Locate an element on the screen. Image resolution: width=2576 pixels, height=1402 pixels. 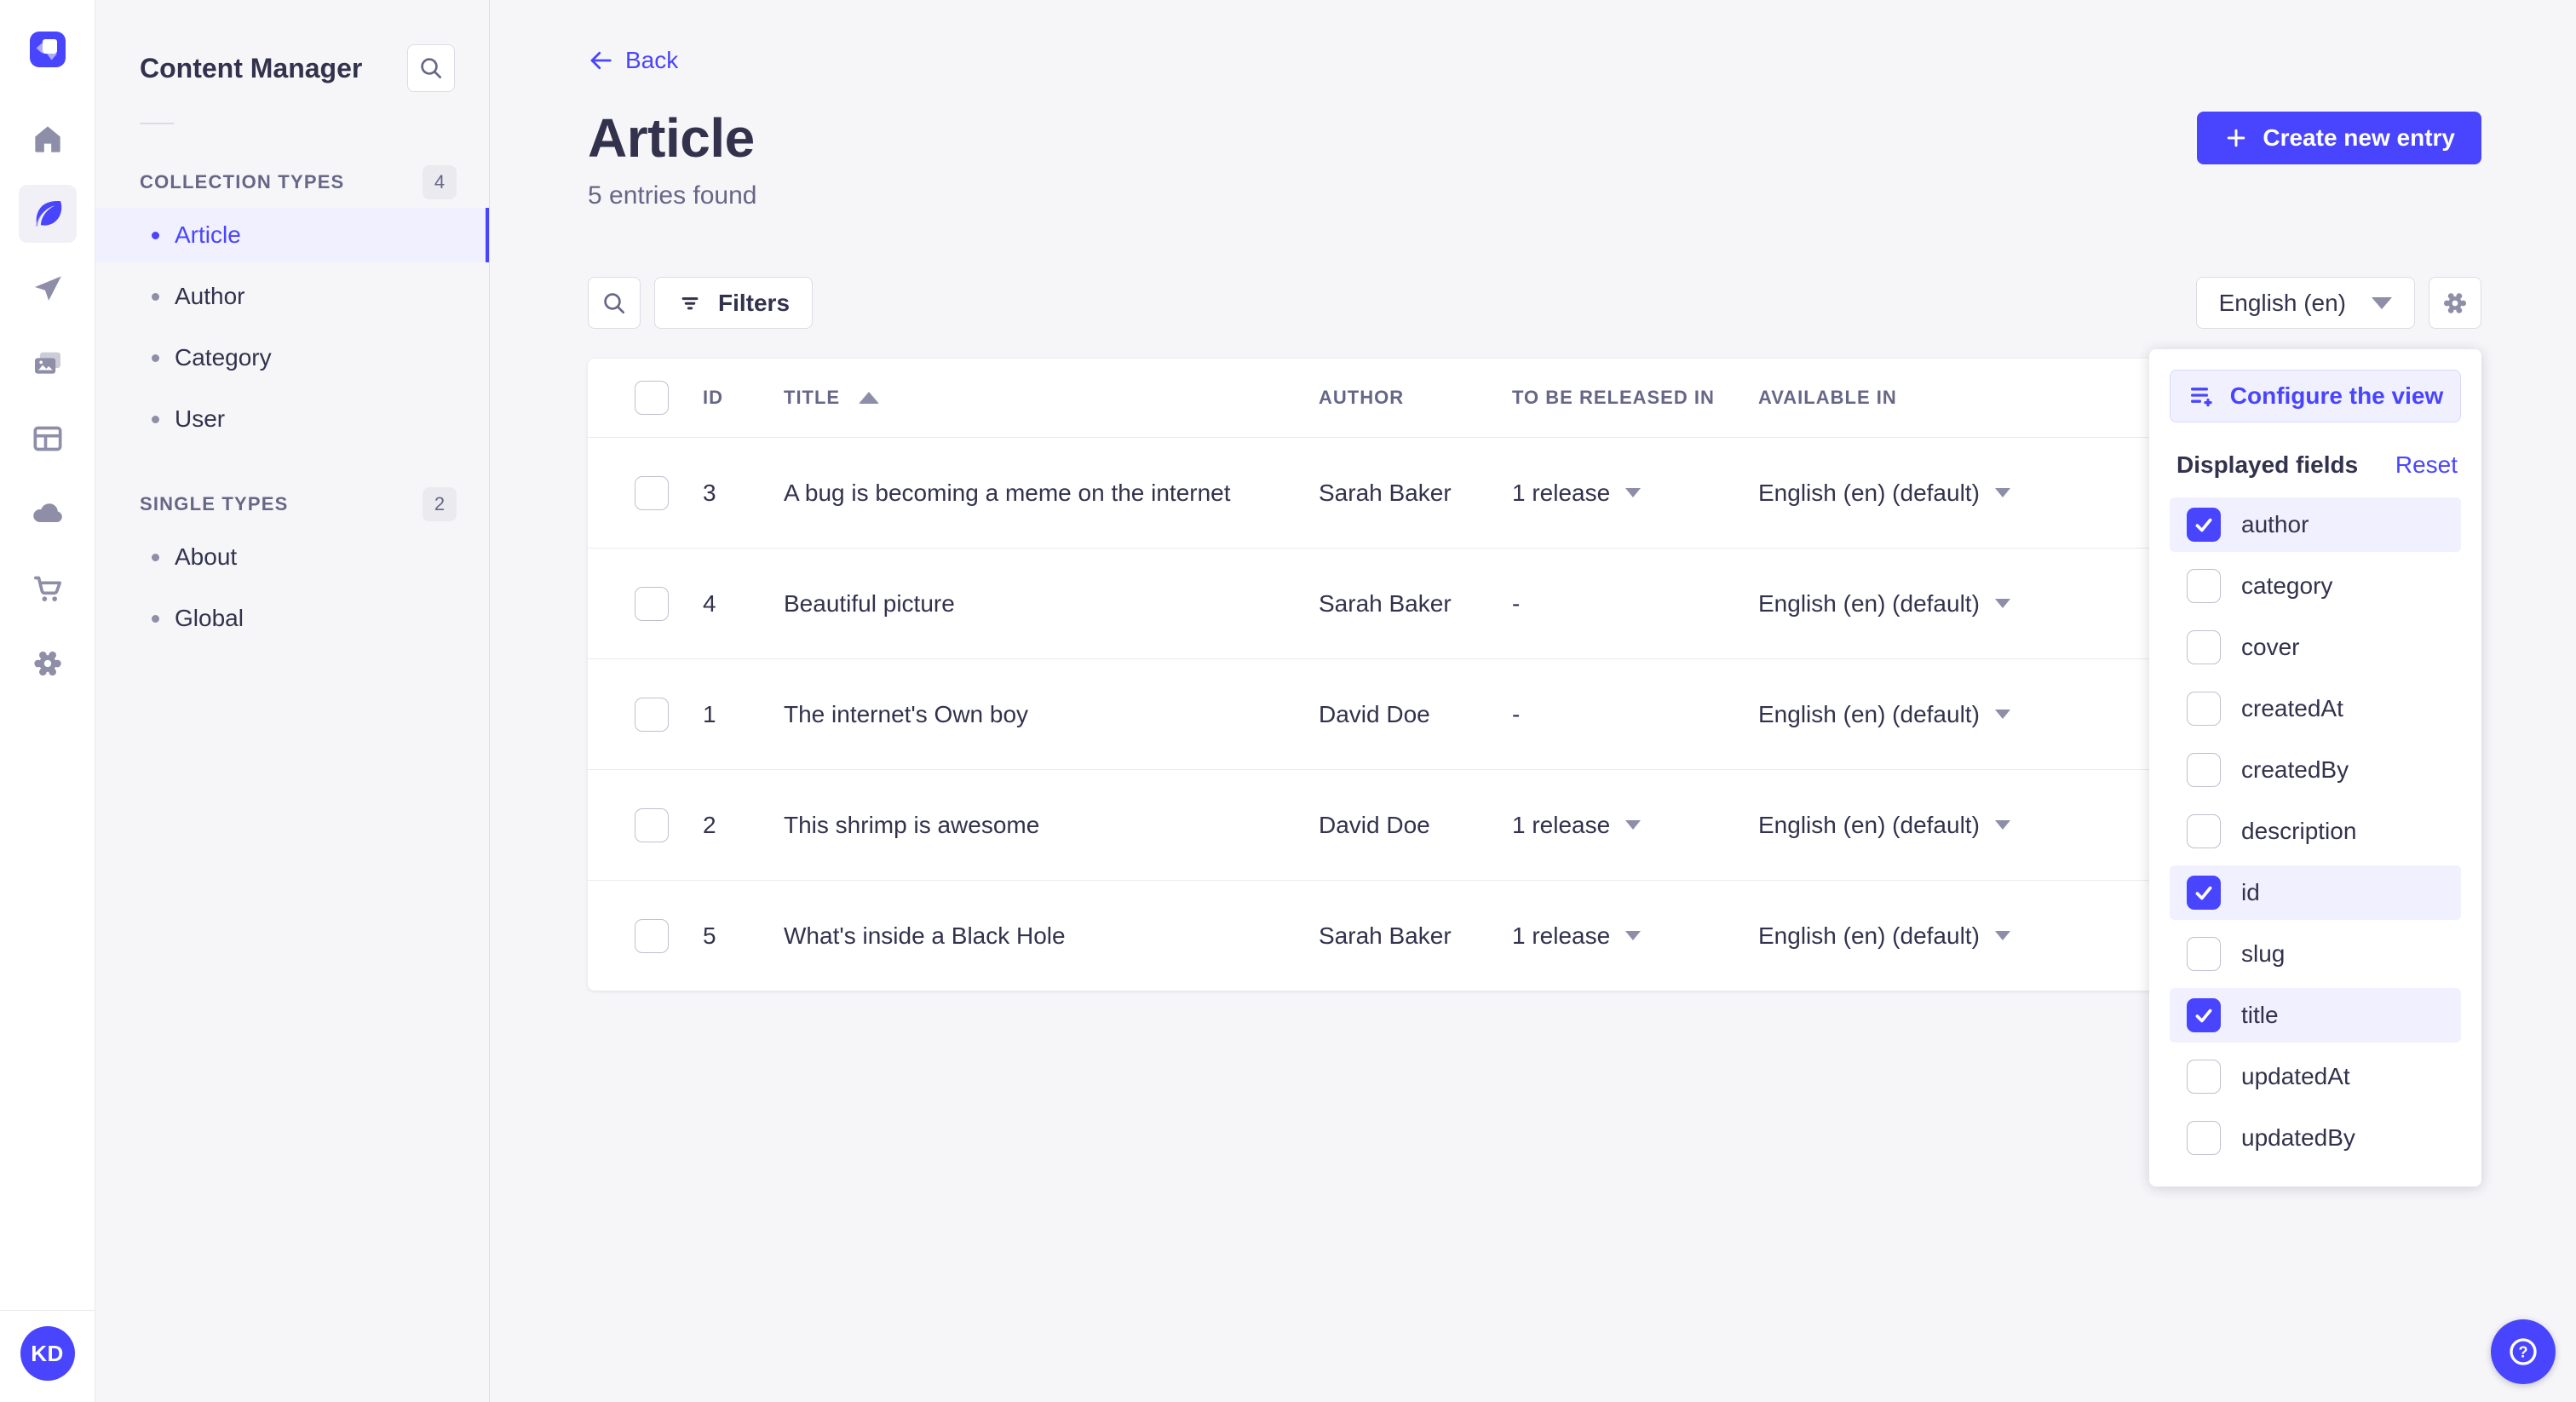
field-option-description: description is located at coordinates (2316, 831).